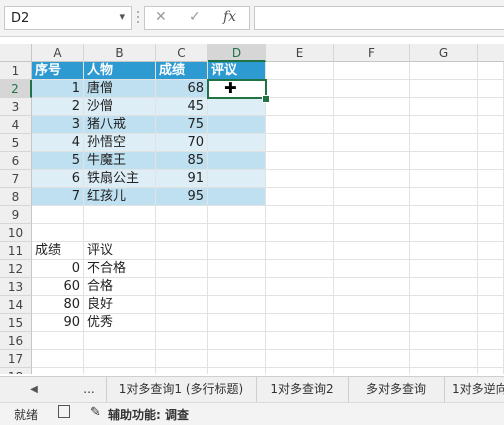  What do you see at coordinates (120, 179) in the screenshot?
I see `table-cell: 铁扇公主` at bounding box center [120, 179].